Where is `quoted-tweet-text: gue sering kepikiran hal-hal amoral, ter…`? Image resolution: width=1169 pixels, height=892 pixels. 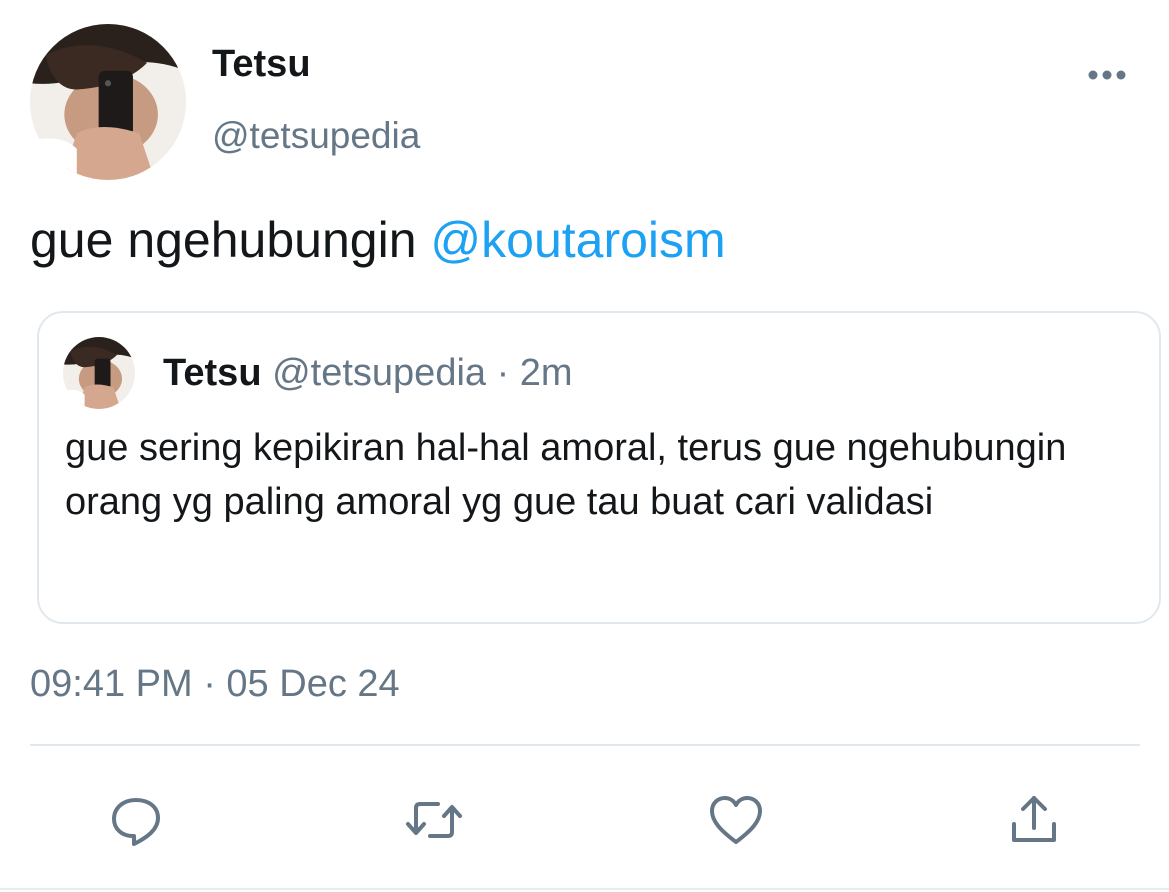 quoted-tweet-text: gue sering kepikiran hal-hal amoral, ter… is located at coordinates (566, 475).